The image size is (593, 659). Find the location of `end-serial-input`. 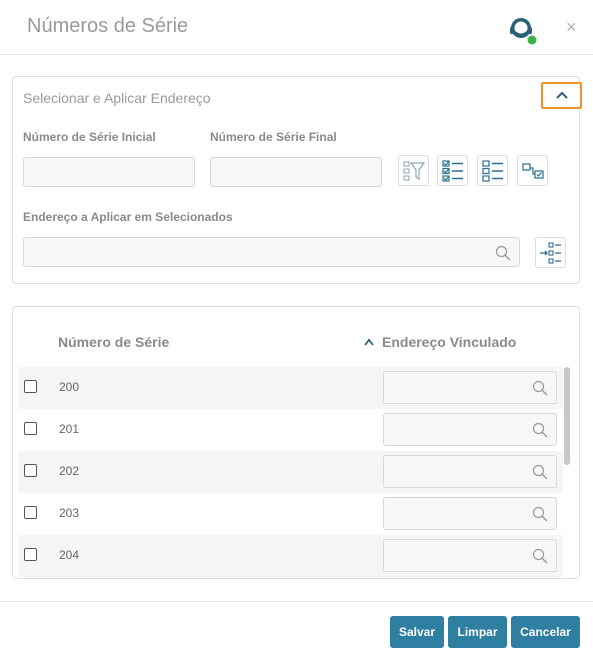

end-serial-input is located at coordinates (296, 172).